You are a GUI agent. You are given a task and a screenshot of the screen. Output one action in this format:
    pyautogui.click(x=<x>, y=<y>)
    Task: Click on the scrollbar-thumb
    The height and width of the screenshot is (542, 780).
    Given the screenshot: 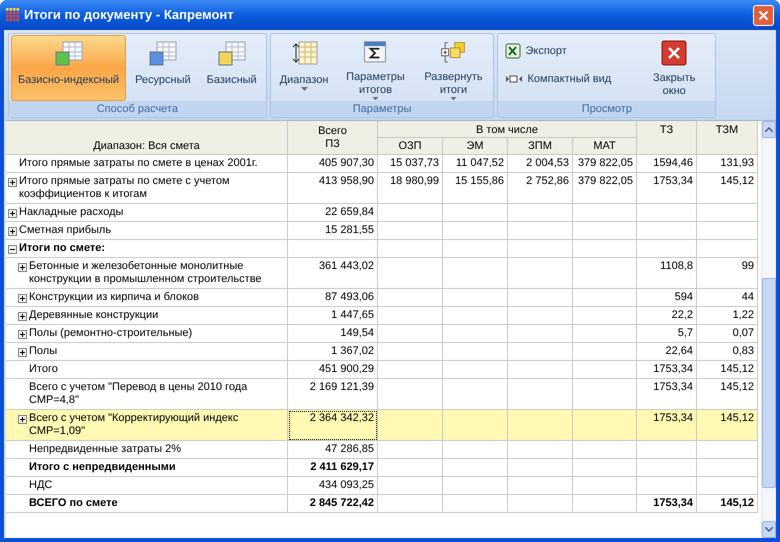 What is the action you would take?
    pyautogui.click(x=769, y=383)
    